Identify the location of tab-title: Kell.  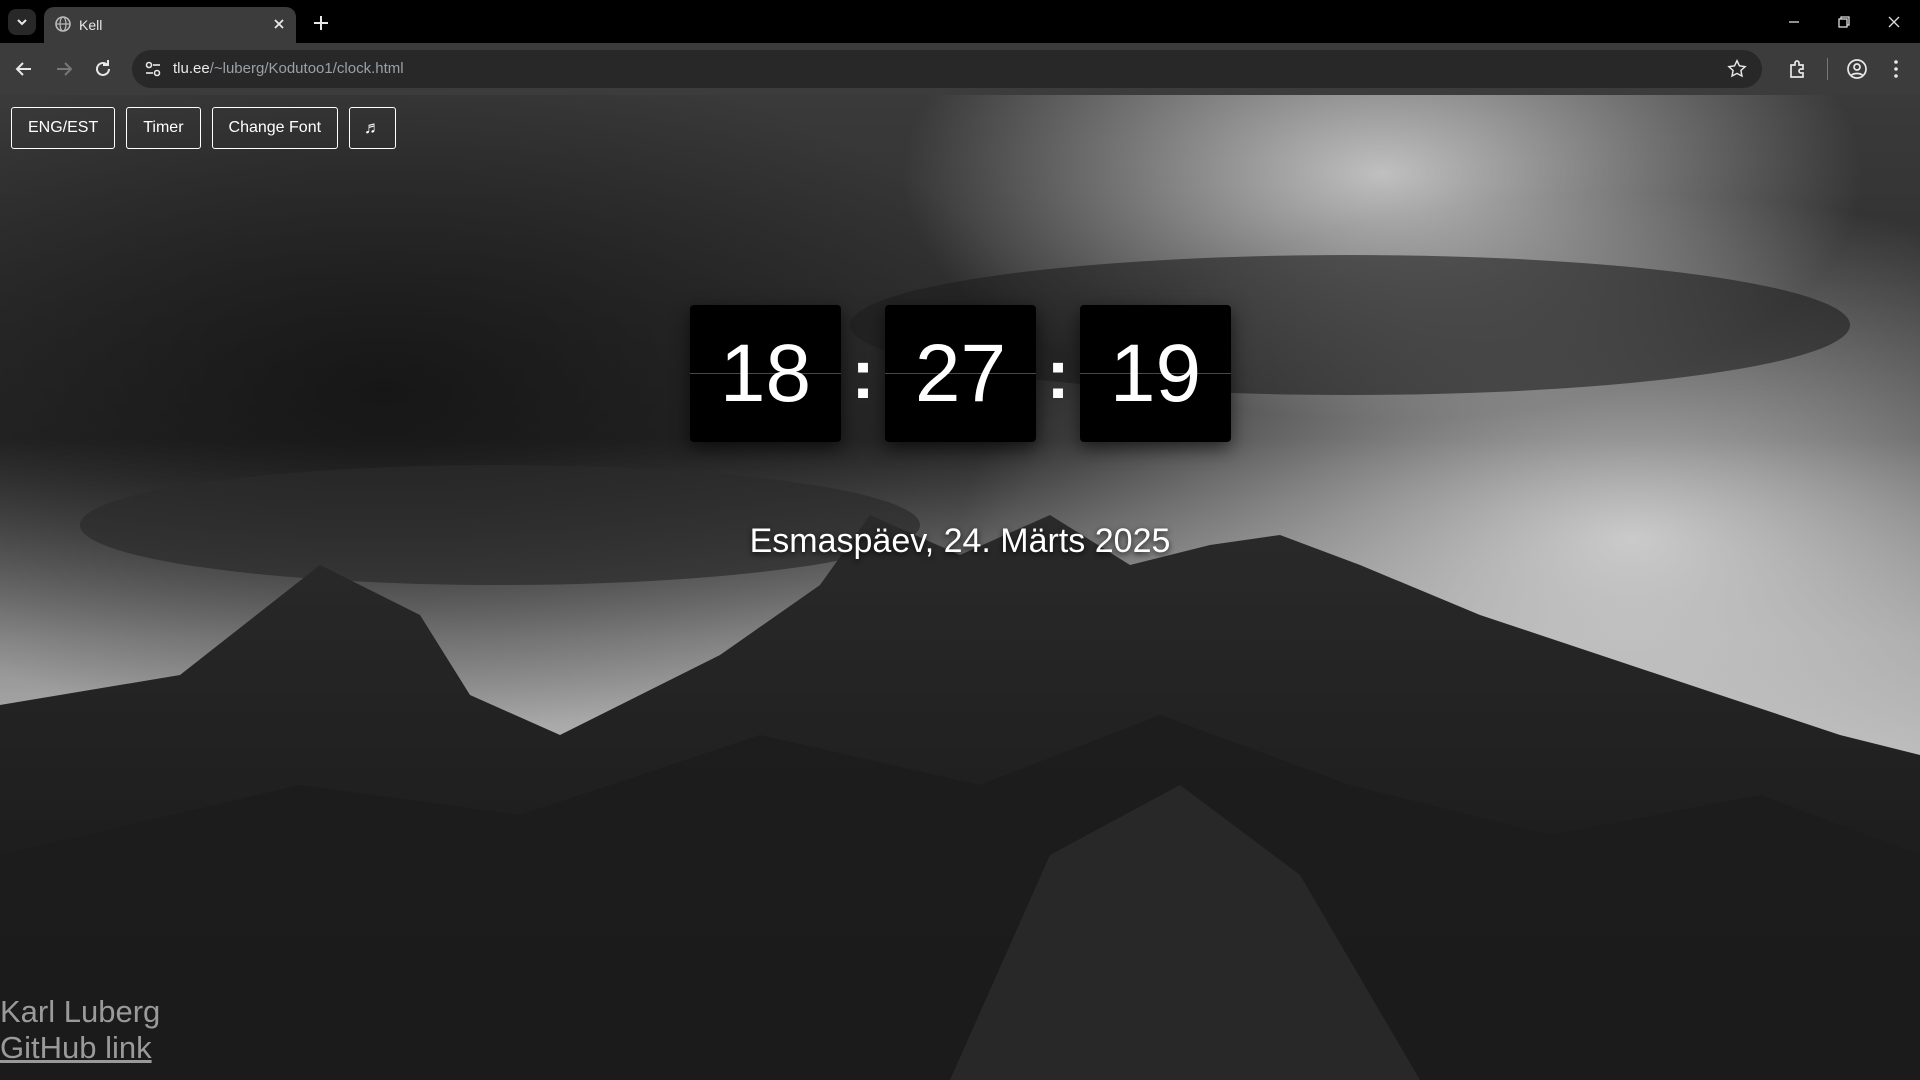
(91, 25).